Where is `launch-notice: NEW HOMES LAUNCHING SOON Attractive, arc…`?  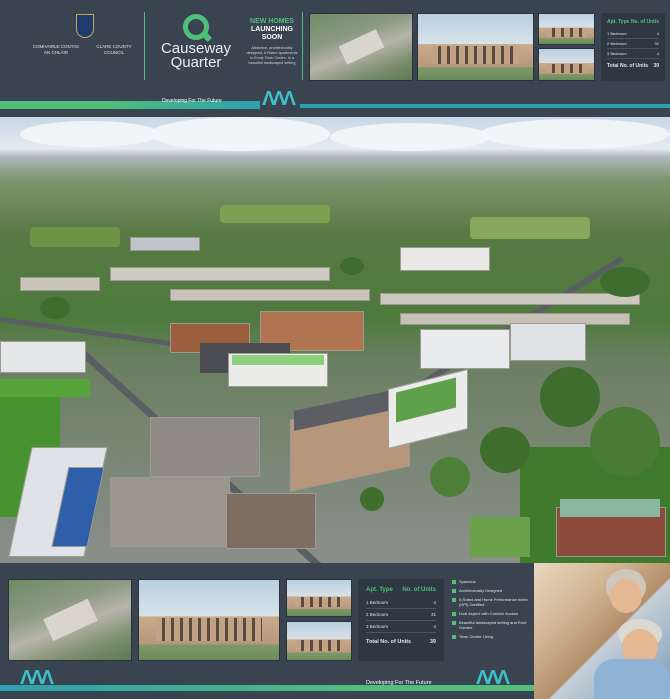 launch-notice: NEW HOMES LAUNCHING SOON Attractive, arc… is located at coordinates (272, 42).